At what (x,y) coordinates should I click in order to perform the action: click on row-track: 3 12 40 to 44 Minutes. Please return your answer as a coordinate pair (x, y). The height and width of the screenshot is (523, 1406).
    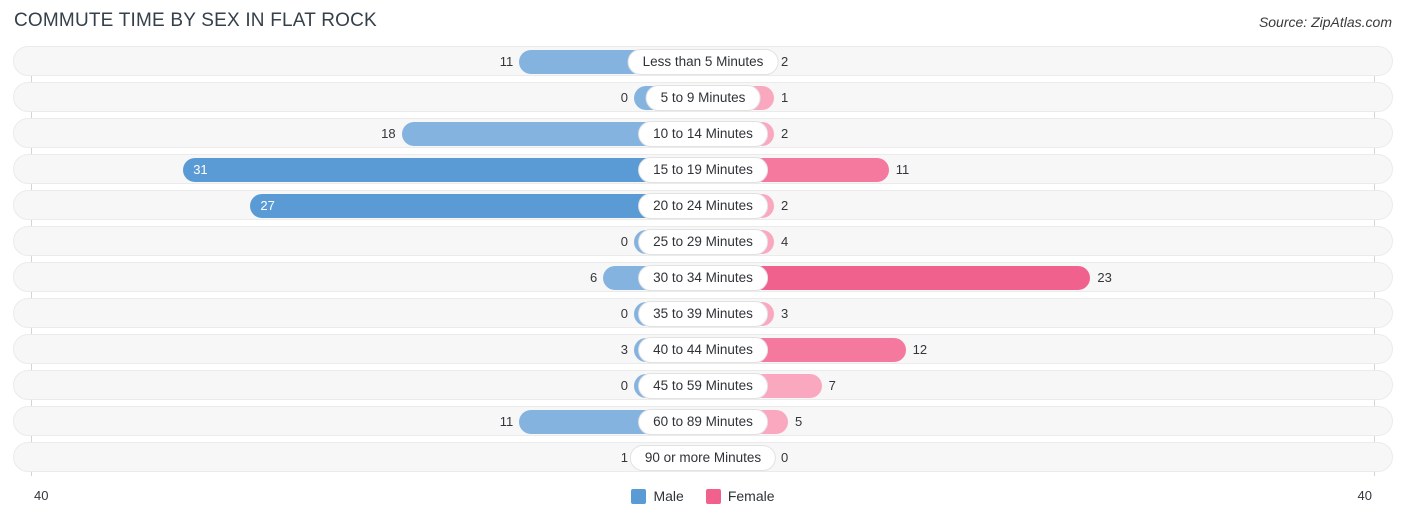
    Looking at the image, I should click on (703, 349).